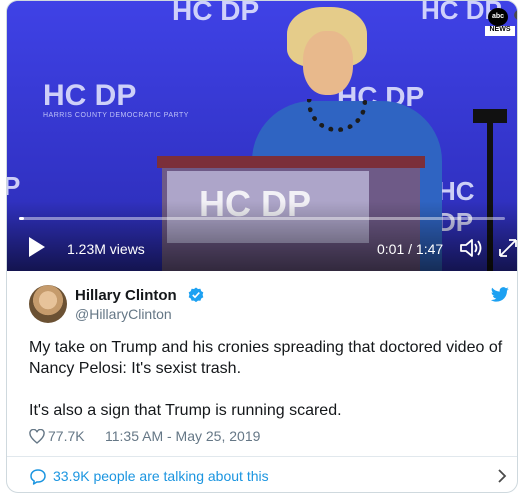  What do you see at coordinates (262, 218) in the screenshot?
I see `video-progress-bar` at bounding box center [262, 218].